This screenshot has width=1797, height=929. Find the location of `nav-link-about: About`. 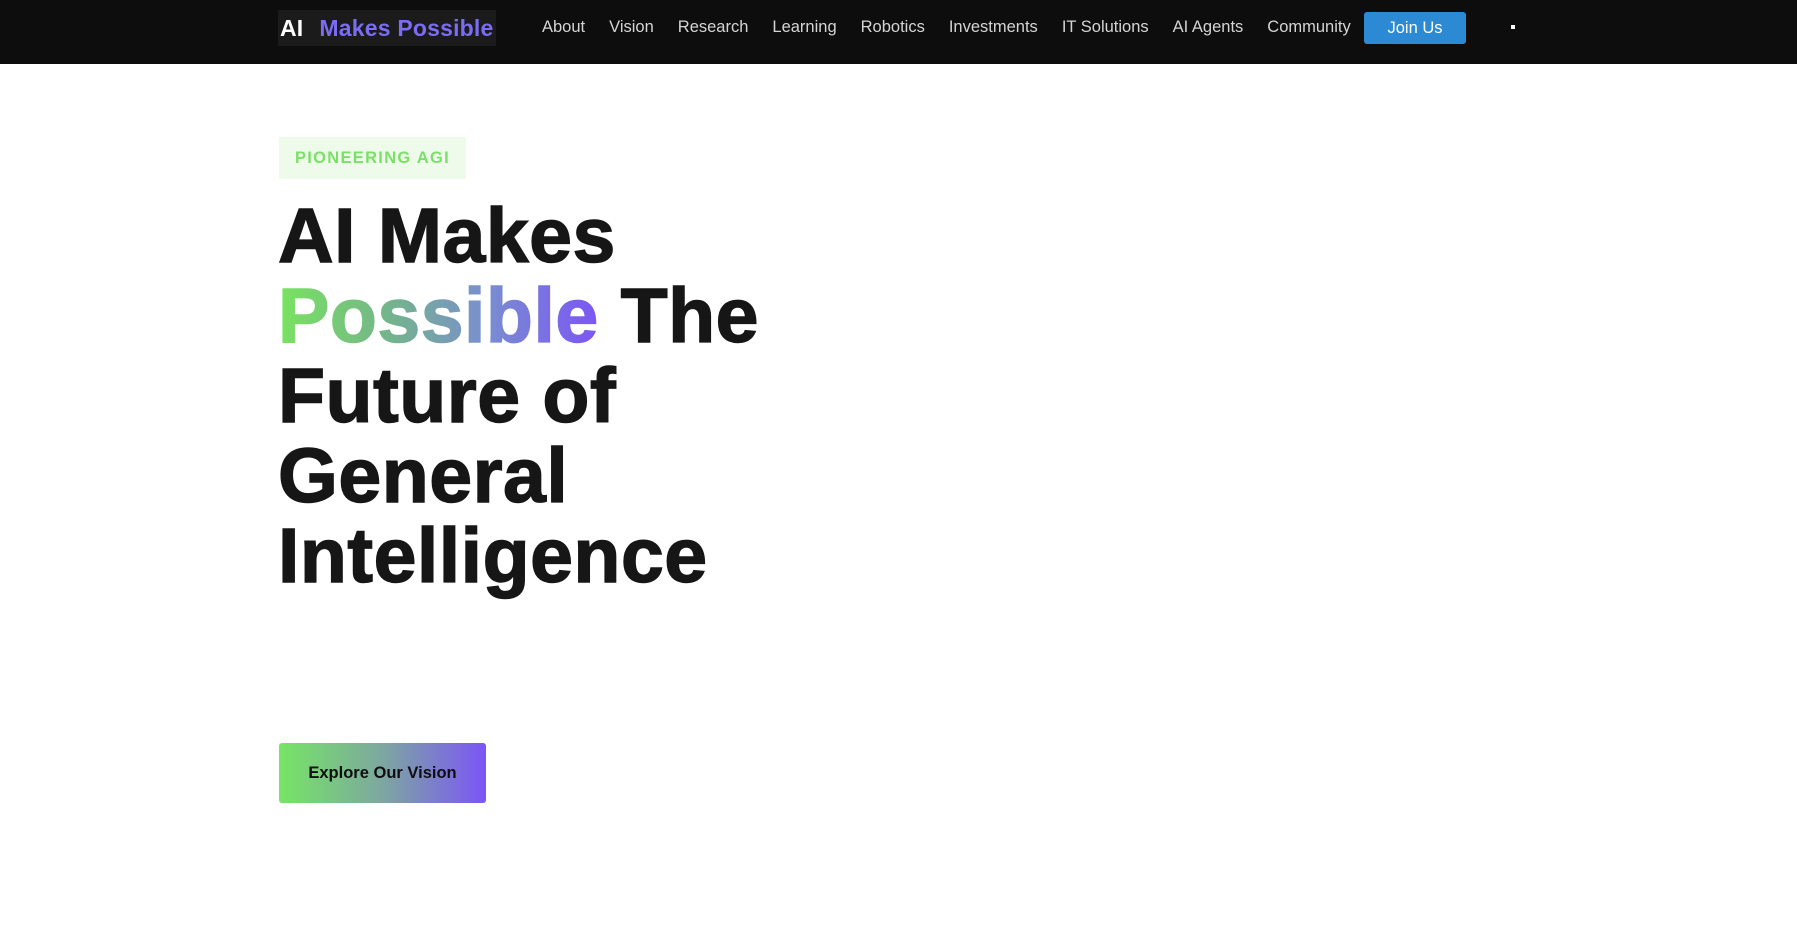

nav-link-about: About is located at coordinates (563, 27).